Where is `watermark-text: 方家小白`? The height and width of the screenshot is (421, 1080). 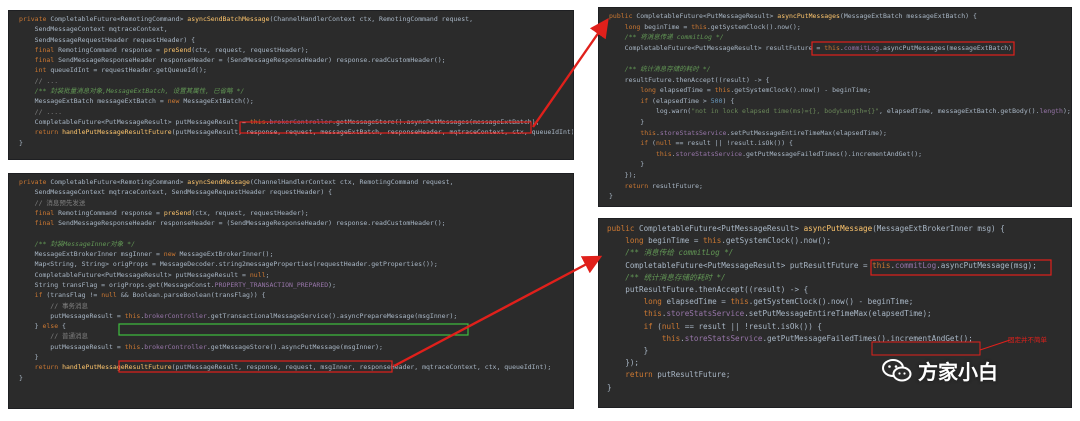 watermark-text: 方家小白 is located at coordinates (958, 372).